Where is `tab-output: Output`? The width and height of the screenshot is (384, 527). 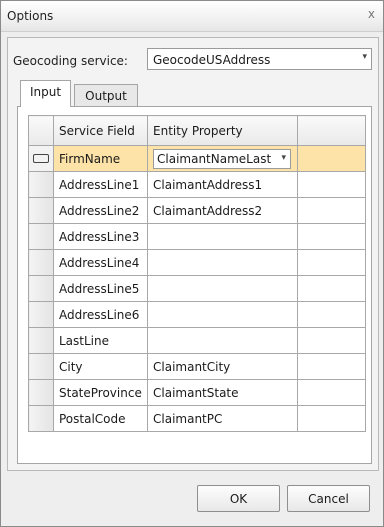
tab-output: Output is located at coordinates (106, 95).